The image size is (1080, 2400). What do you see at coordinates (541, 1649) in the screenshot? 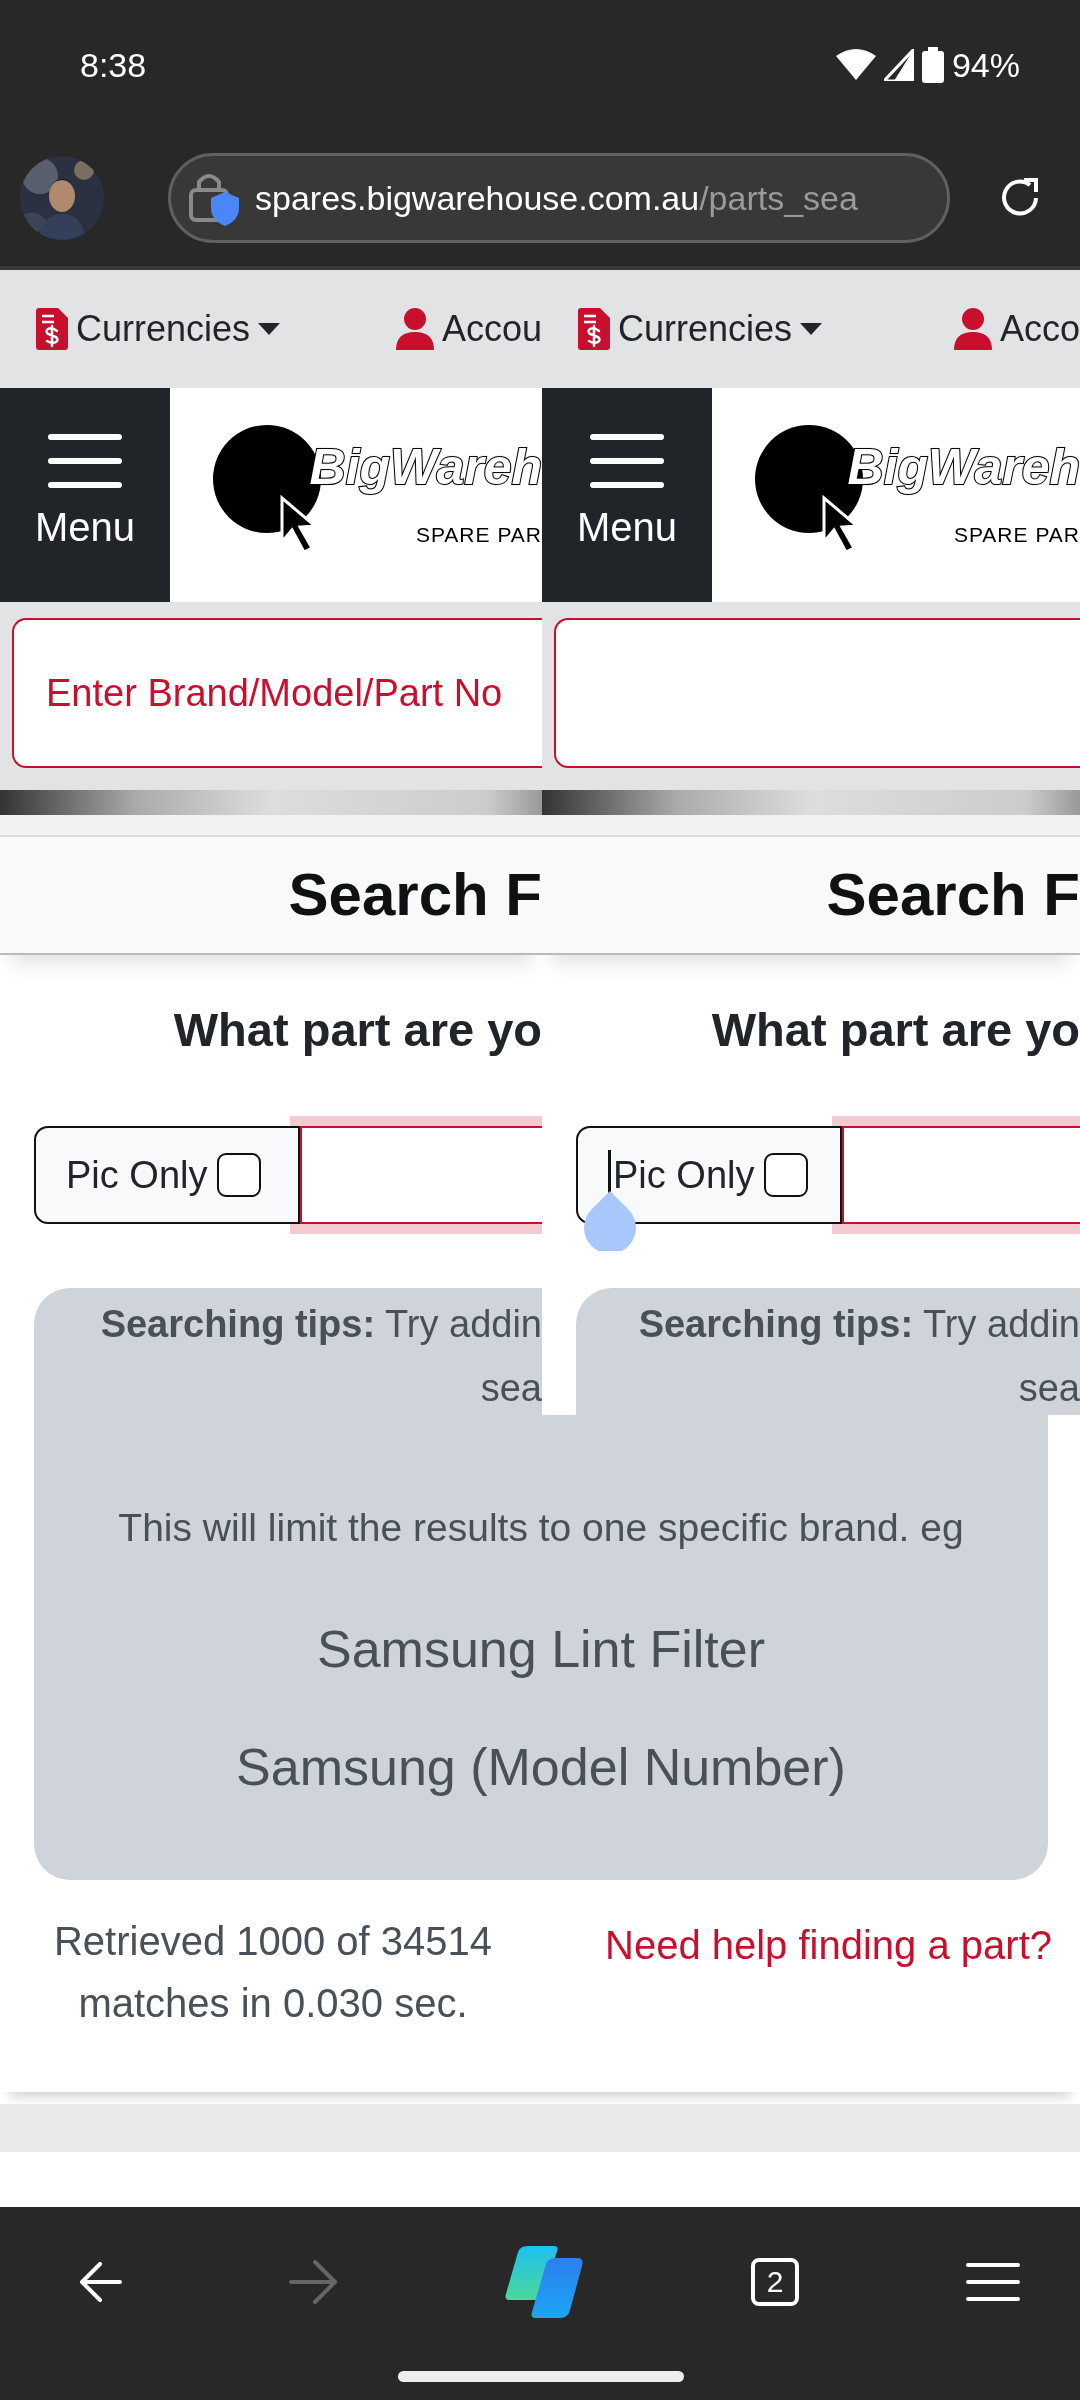
I see `example-search: Samsung Lint Filter` at bounding box center [541, 1649].